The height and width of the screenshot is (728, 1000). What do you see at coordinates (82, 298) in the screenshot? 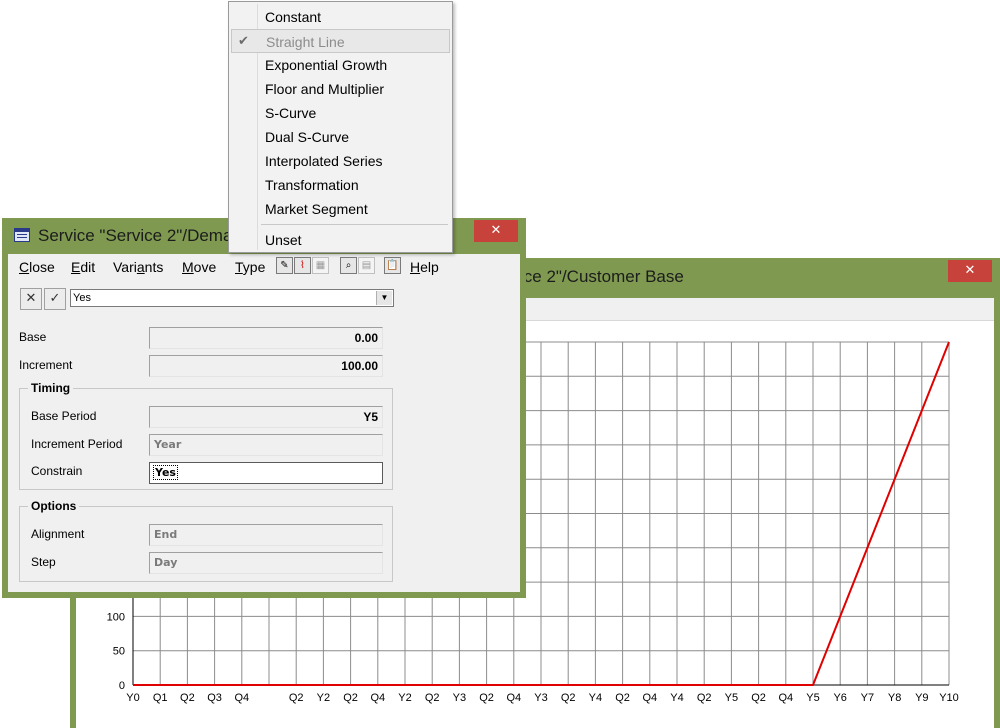
I see `value-combo-text: Yes` at bounding box center [82, 298].